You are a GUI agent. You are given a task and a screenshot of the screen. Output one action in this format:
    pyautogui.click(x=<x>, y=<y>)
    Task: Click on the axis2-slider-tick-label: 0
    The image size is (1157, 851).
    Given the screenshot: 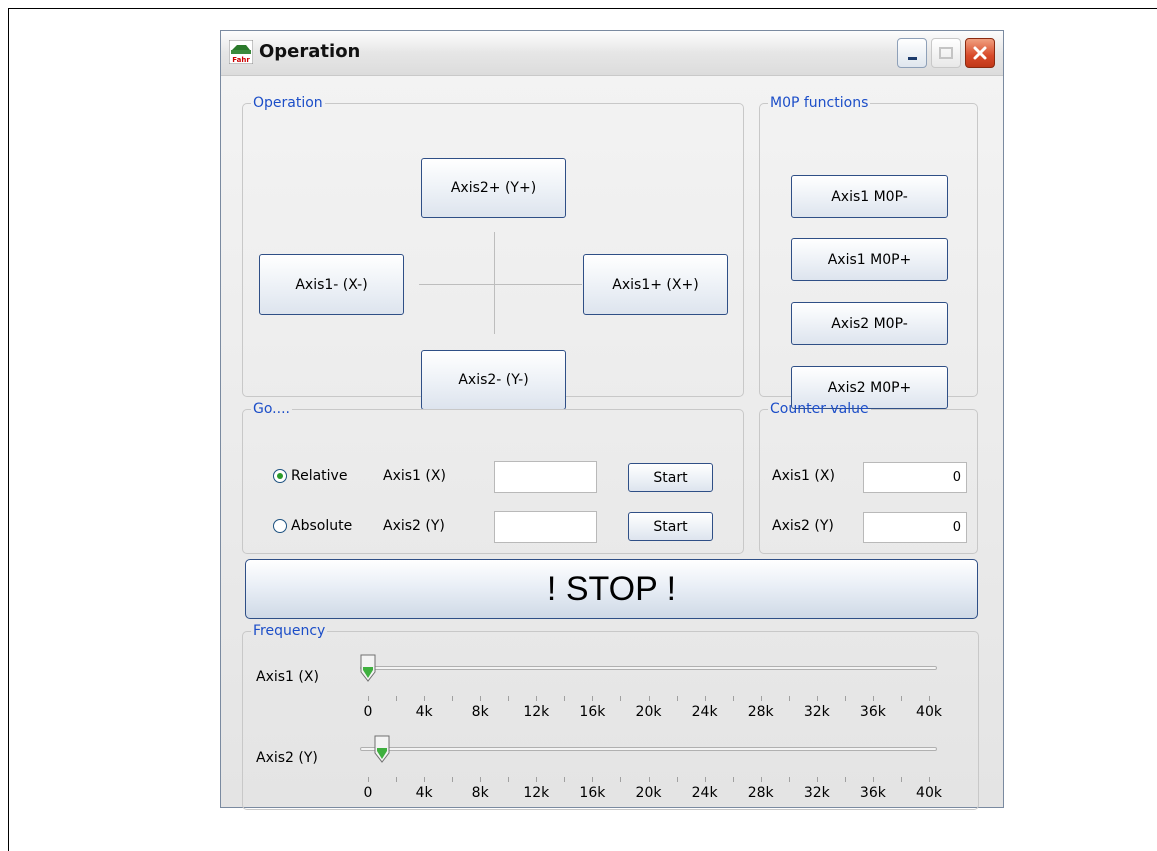 What is the action you would take?
    pyautogui.click(x=368, y=793)
    